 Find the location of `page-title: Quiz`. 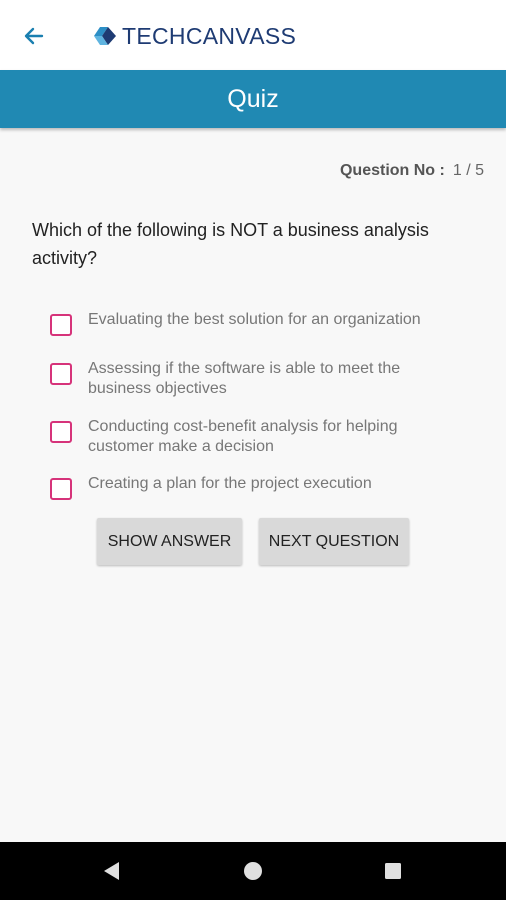

page-title: Quiz is located at coordinates (253, 98).